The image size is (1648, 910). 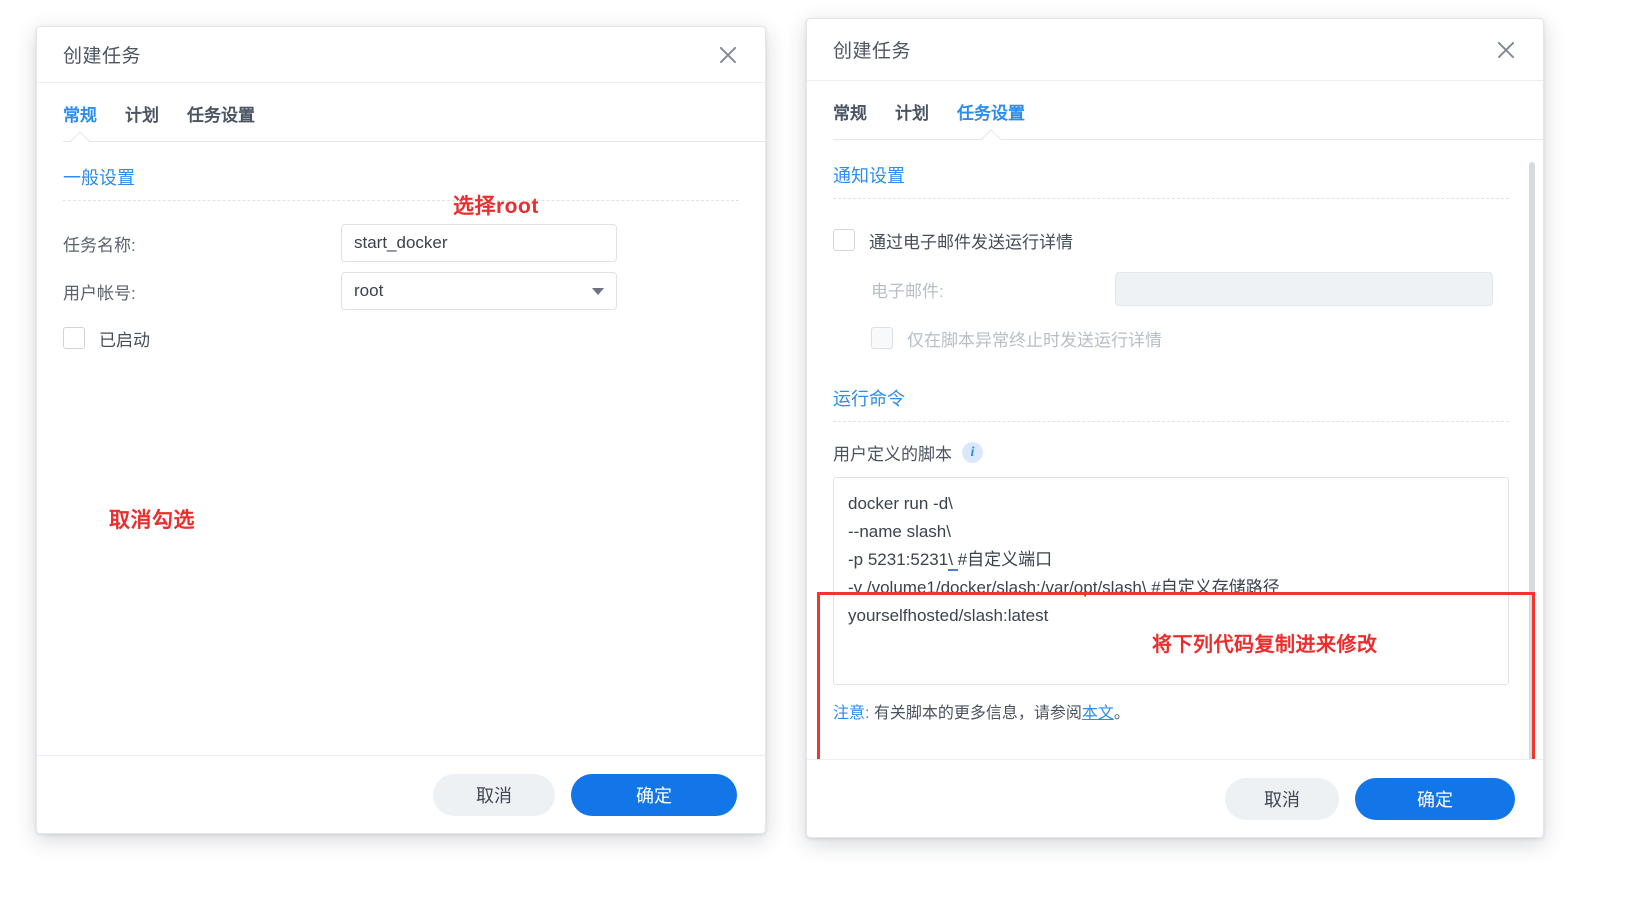 I want to click on email-field, so click(x=1304, y=289).